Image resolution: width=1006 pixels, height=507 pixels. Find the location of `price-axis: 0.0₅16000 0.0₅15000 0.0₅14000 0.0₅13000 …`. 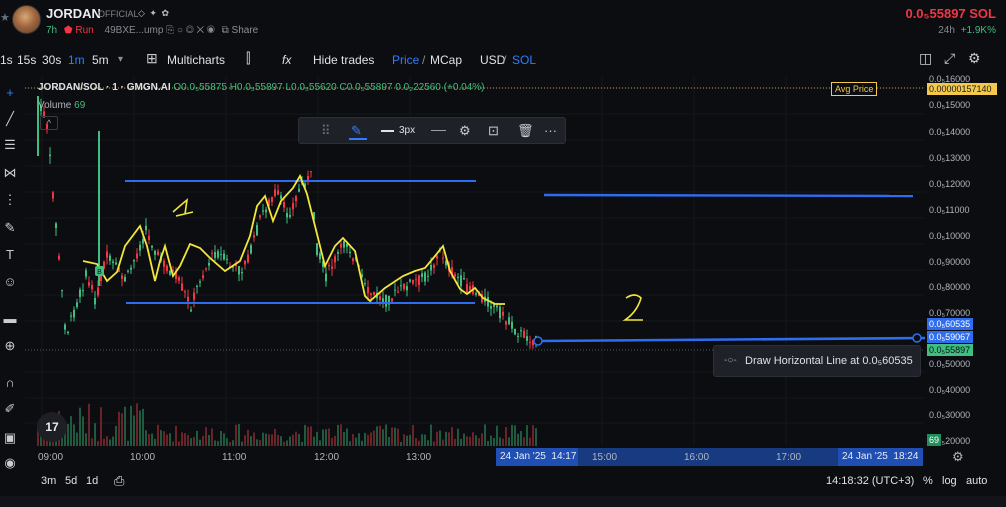

price-axis: 0.0₅16000 0.0₅15000 0.0₅14000 0.0₅13000 … is located at coordinates (965, 260).